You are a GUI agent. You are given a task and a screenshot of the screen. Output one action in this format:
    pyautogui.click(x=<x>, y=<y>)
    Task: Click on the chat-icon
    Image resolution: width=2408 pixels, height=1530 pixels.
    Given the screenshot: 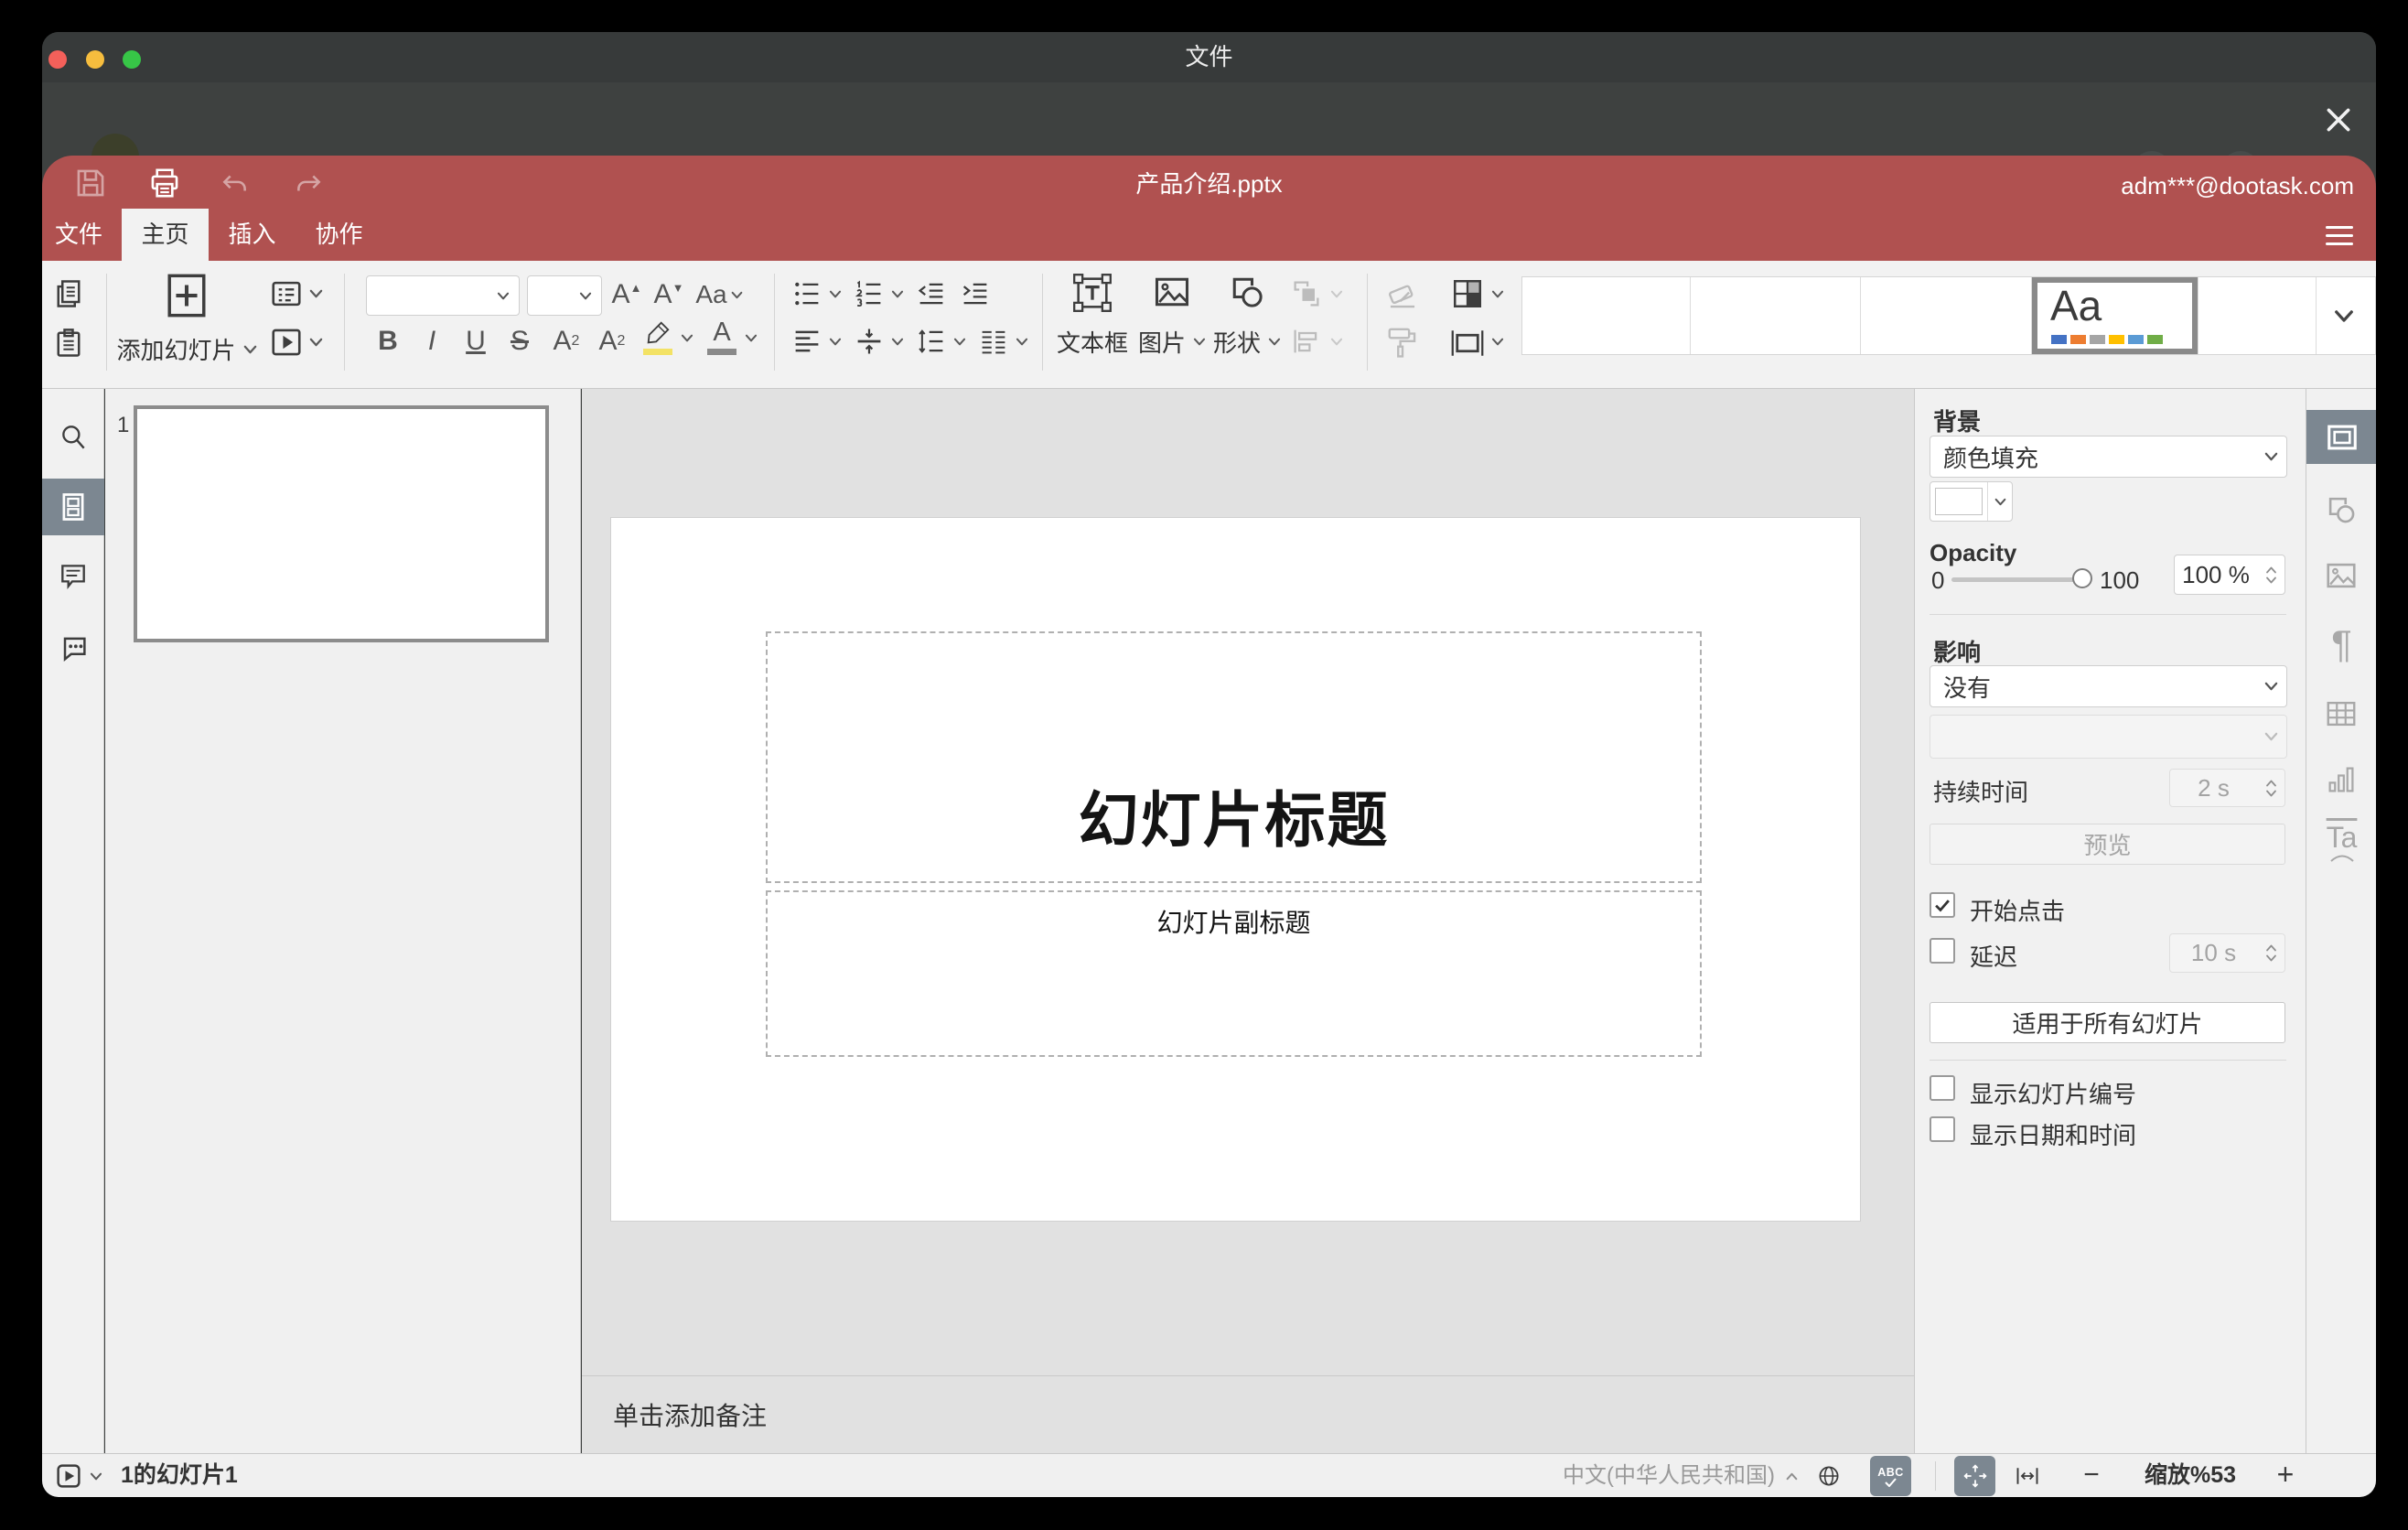 What is the action you would take?
    pyautogui.click(x=73, y=647)
    